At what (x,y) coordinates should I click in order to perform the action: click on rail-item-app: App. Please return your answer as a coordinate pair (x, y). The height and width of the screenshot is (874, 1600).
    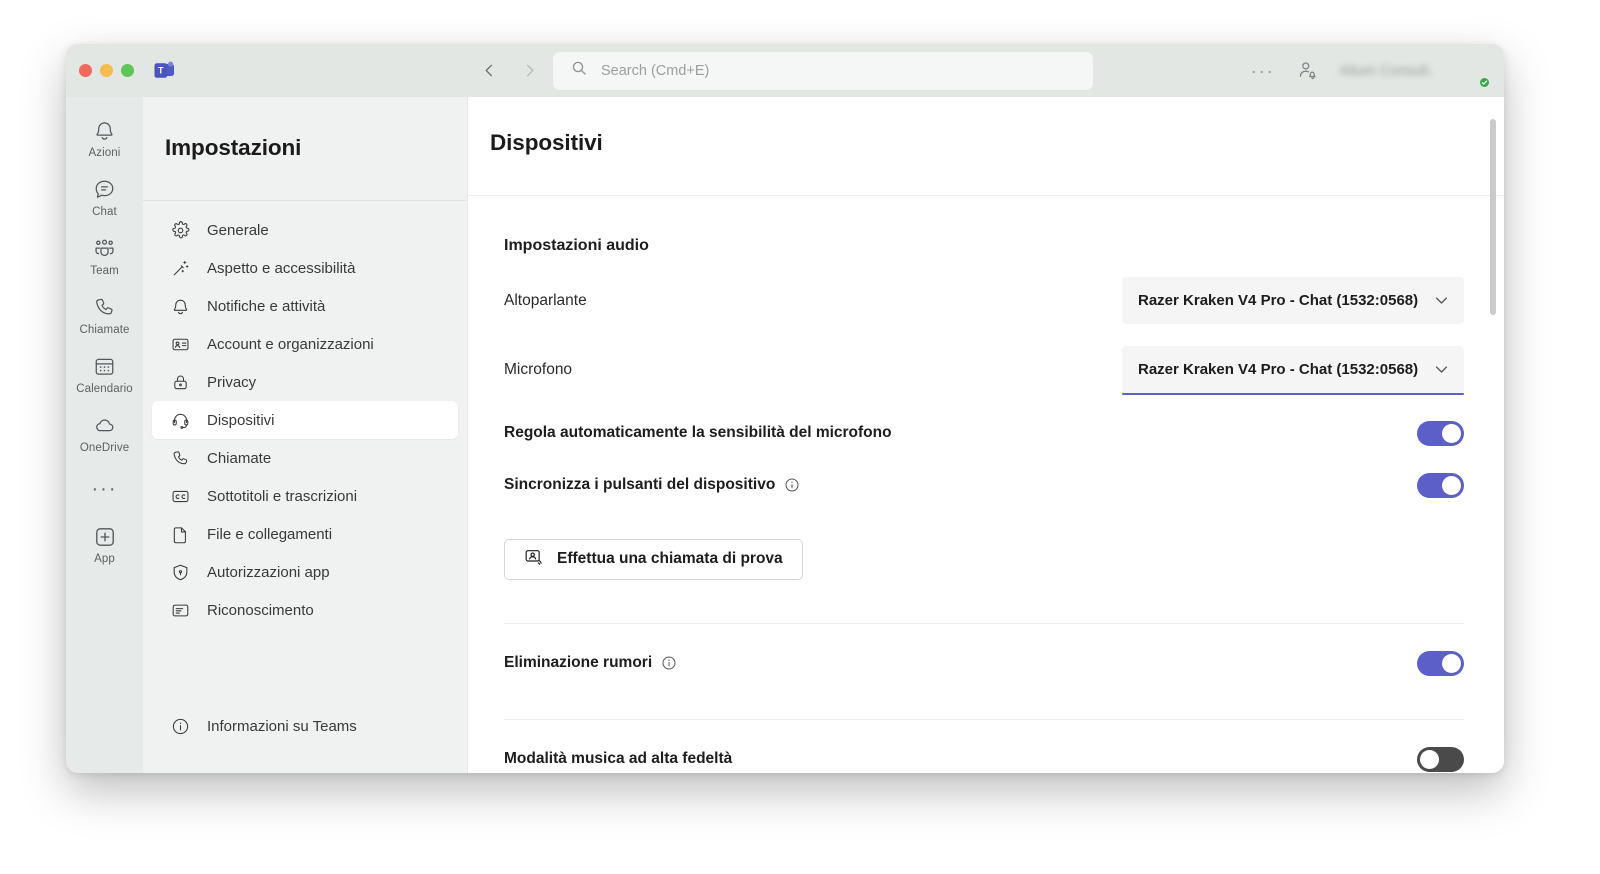
    Looking at the image, I should click on (105, 543).